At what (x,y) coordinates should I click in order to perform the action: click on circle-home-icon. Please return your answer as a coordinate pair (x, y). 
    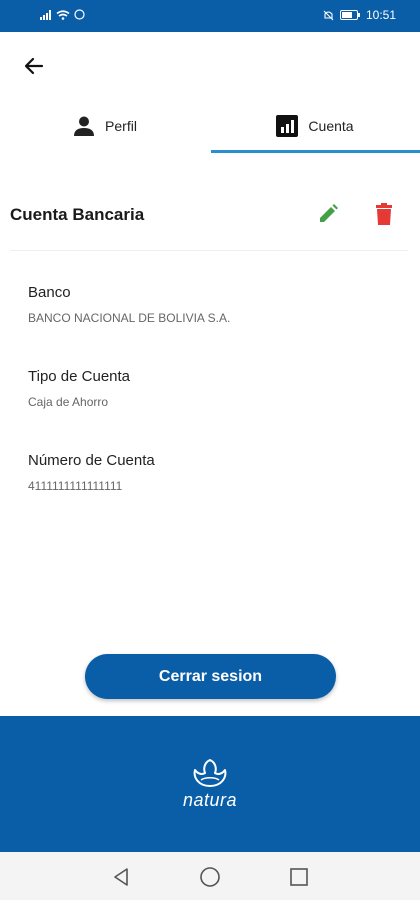
    Looking at the image, I should click on (210, 877).